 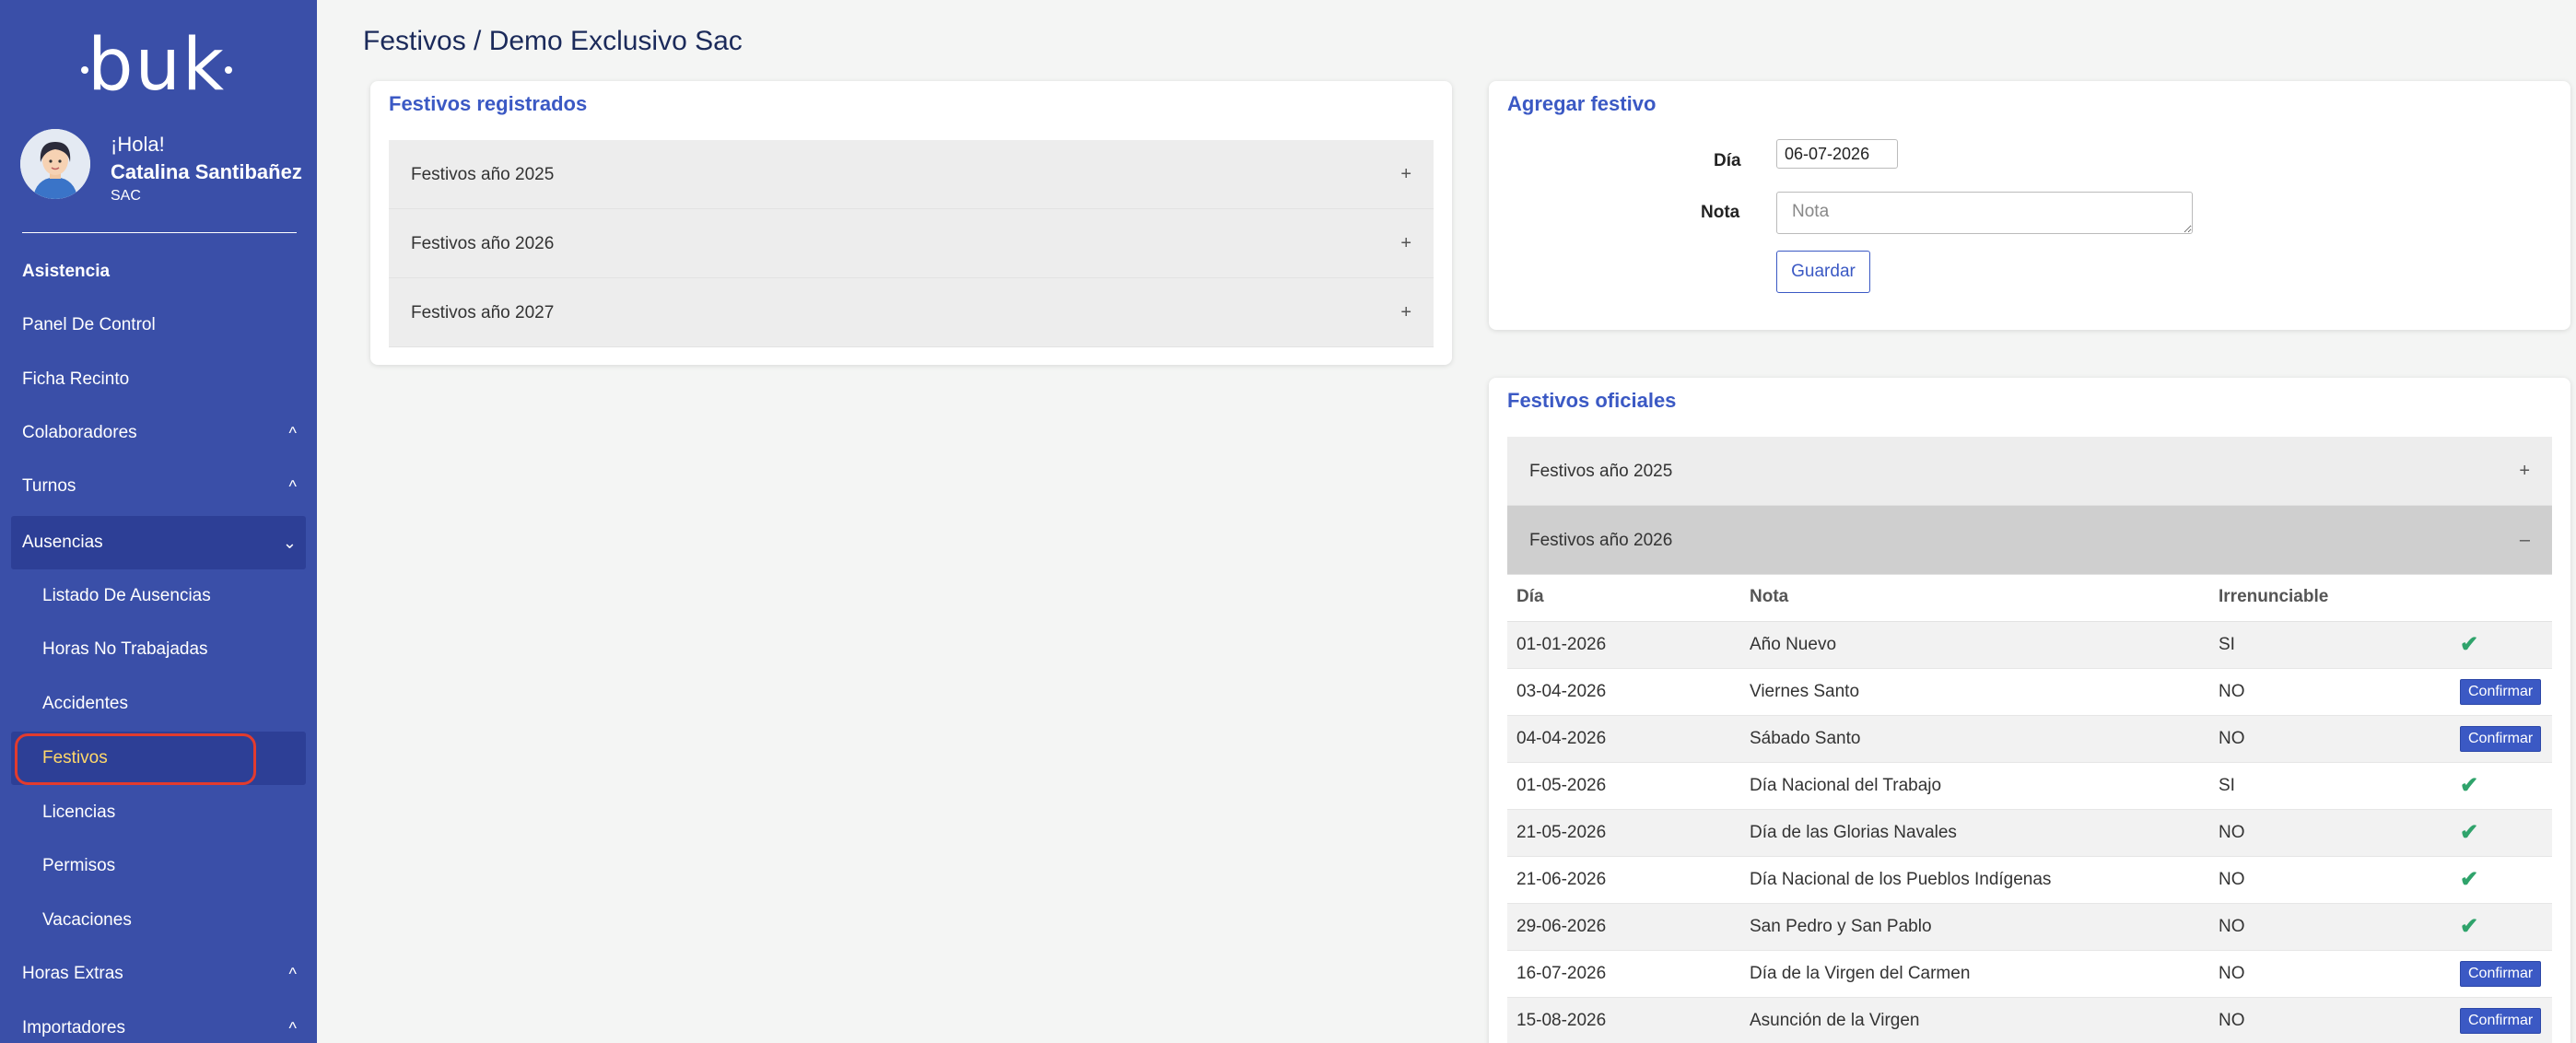 What do you see at coordinates (1974, 974) in the screenshot?
I see `cell-note: Día de la Virgen del Carmen` at bounding box center [1974, 974].